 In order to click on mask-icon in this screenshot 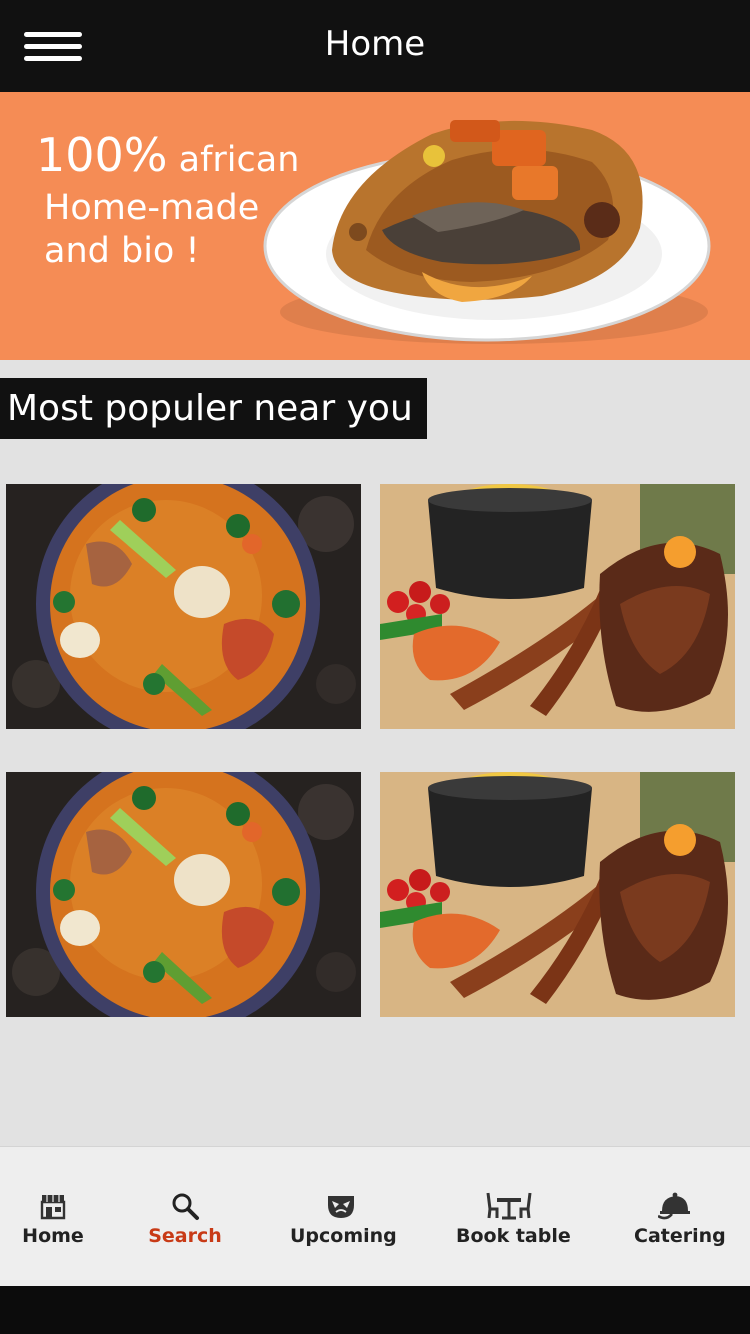, I will do `click(341, 1207)`.